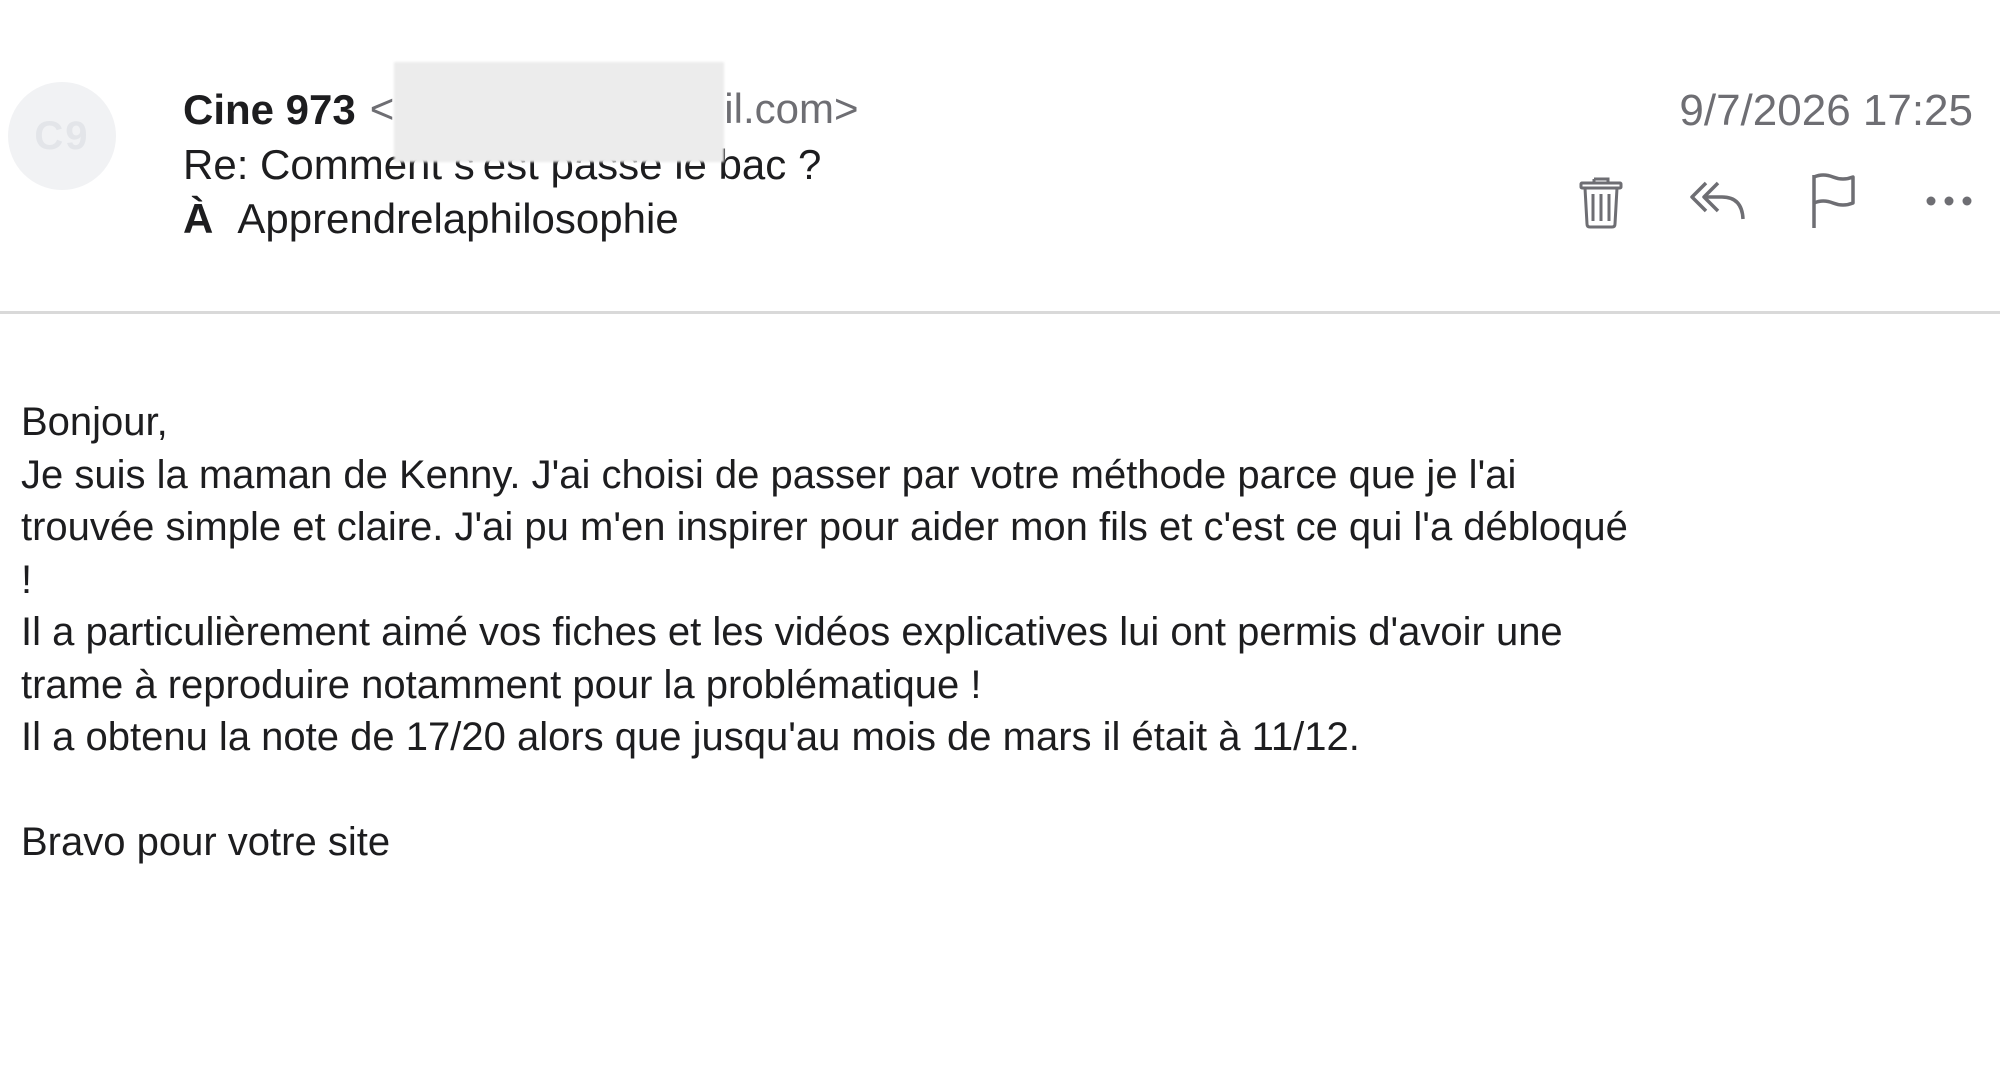 This screenshot has height=1080, width=2000. I want to click on recipient-line: À Apprendrelaphilosophie, so click(521, 219).